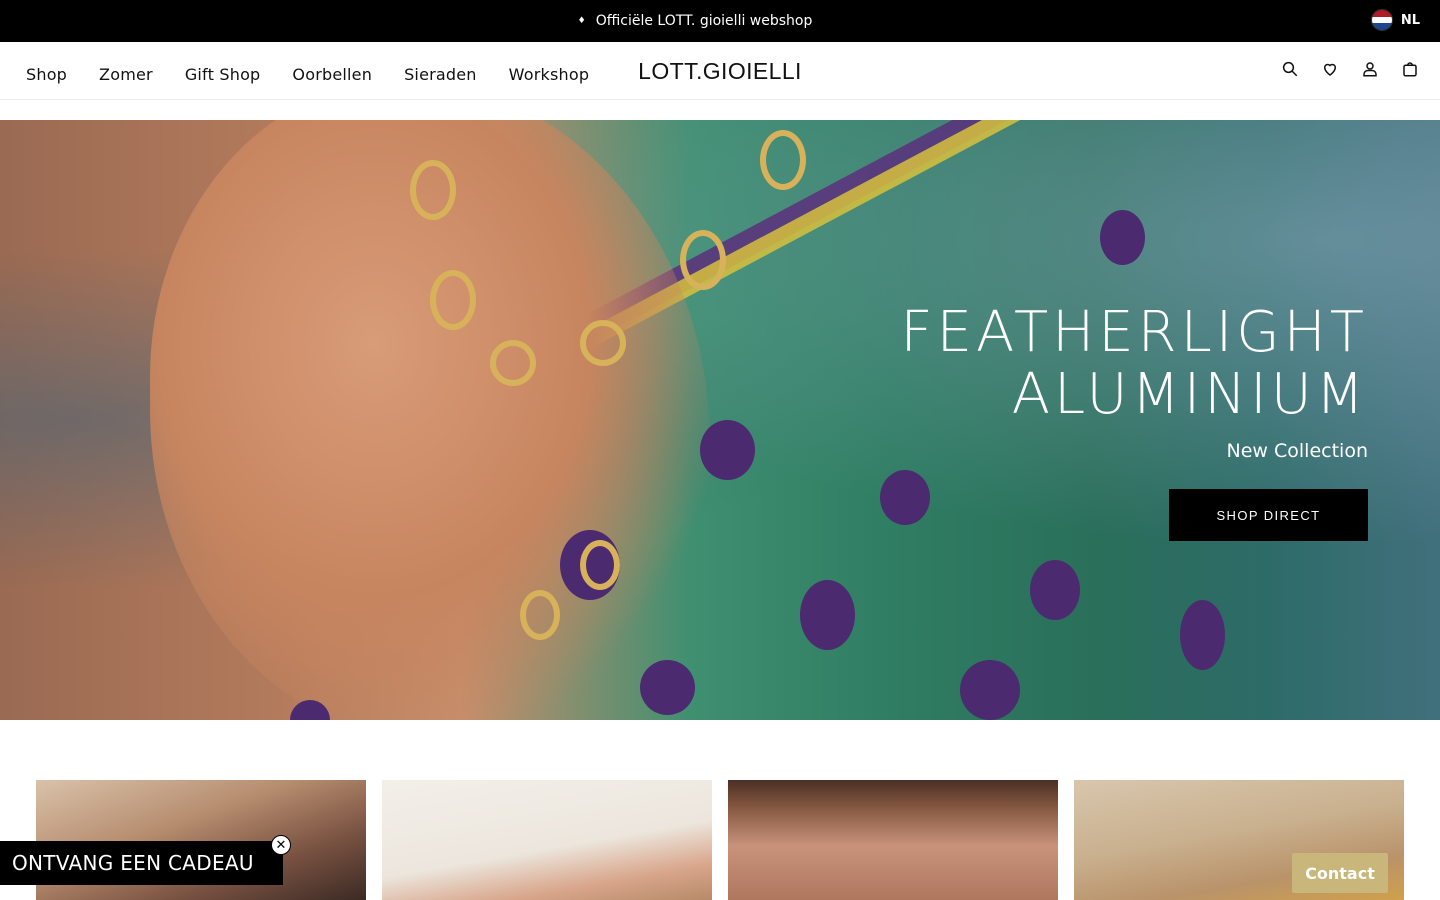 The width and height of the screenshot is (1440, 900). Describe the element at coordinates (126, 74) in the screenshot. I see `nav-zomer: Zomer` at that location.